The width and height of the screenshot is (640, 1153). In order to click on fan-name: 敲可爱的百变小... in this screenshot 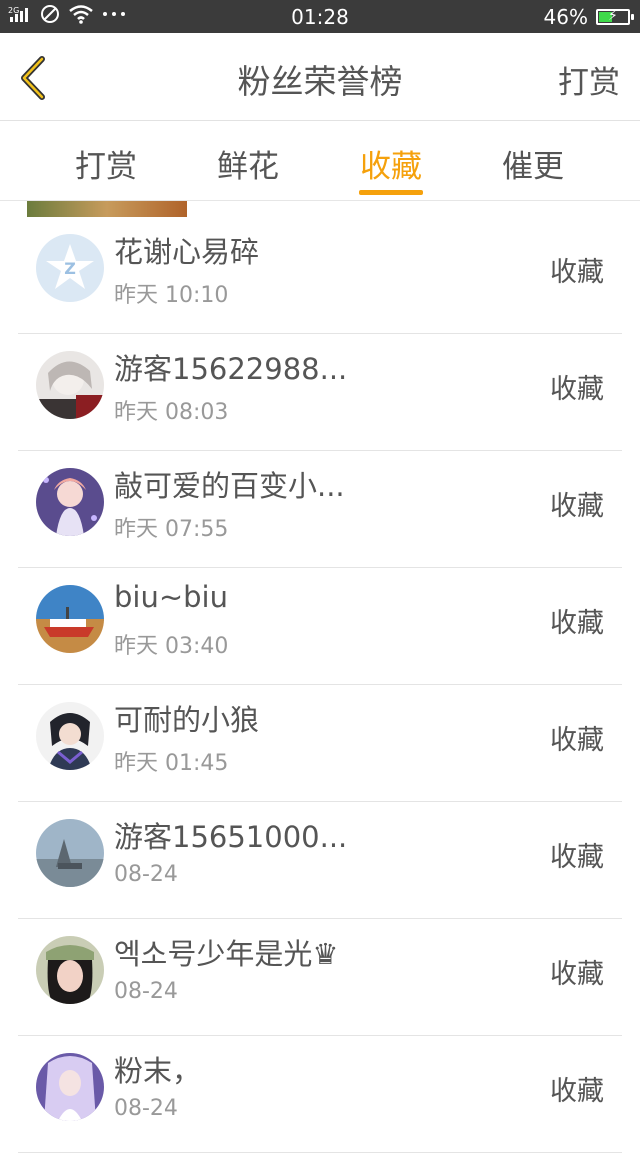, I will do `click(229, 486)`.